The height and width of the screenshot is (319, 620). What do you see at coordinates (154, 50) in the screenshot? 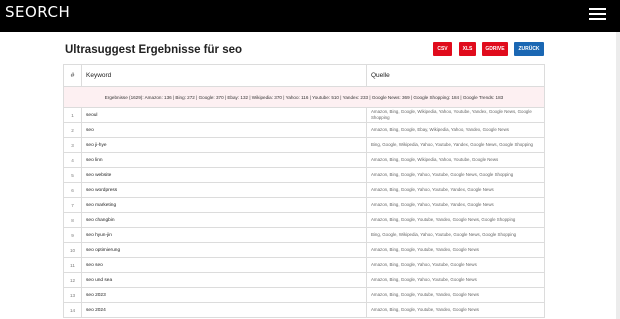
I see `page-title: Ultrasuggest Ergebnisse für seo` at bounding box center [154, 50].